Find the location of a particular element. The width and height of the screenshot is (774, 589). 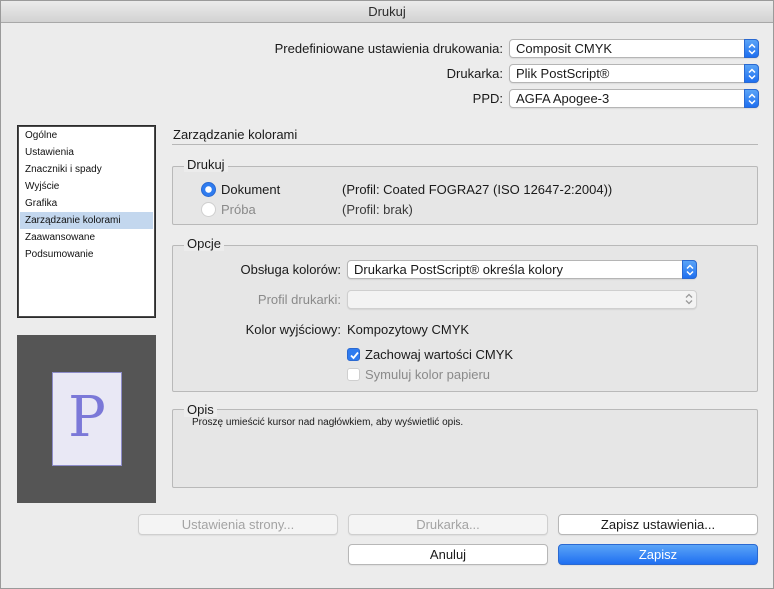

cancel-button: Anuluj is located at coordinates (448, 554).